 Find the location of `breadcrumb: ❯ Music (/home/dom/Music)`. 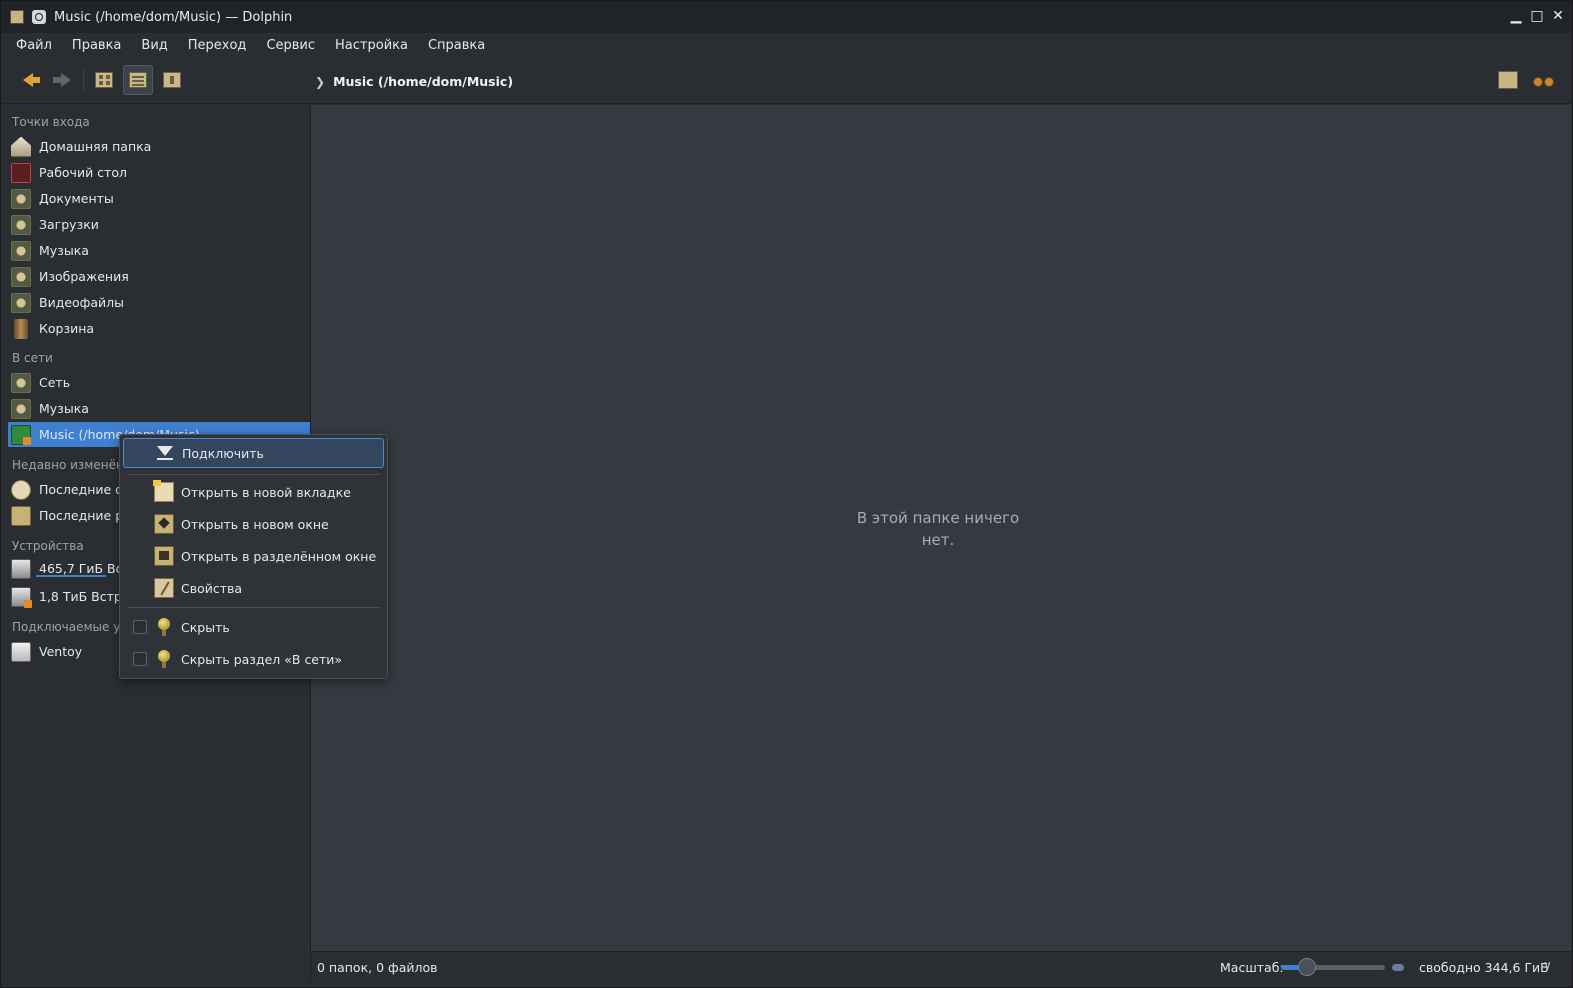

breadcrumb: ❯ Music (/home/dom/Music) is located at coordinates (414, 81).